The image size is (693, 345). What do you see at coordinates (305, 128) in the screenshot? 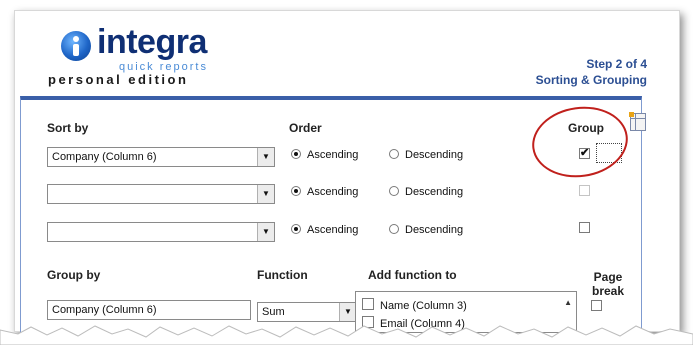
I see `order-label: Order` at bounding box center [305, 128].